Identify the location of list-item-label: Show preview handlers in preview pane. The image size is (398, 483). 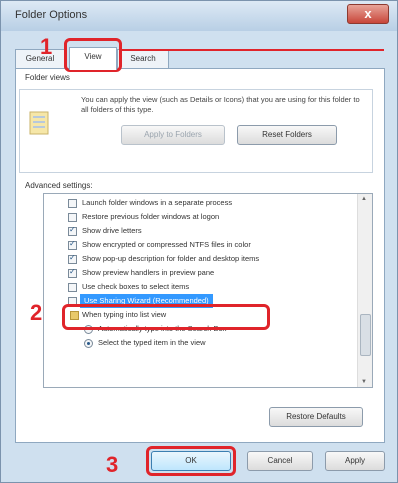
(148, 272).